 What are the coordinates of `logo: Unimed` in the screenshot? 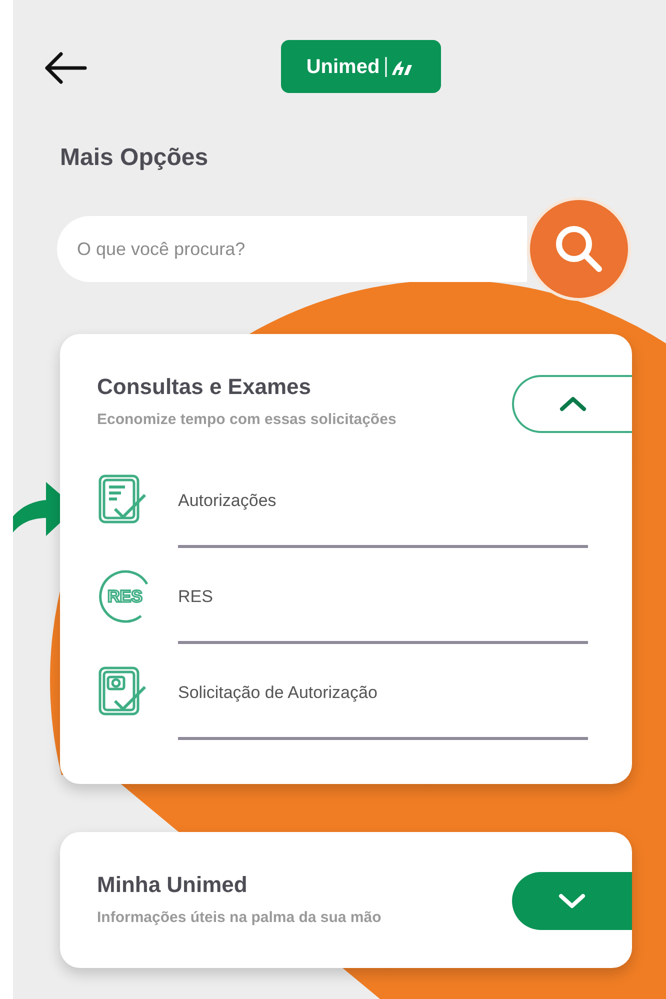 It's located at (361, 66).